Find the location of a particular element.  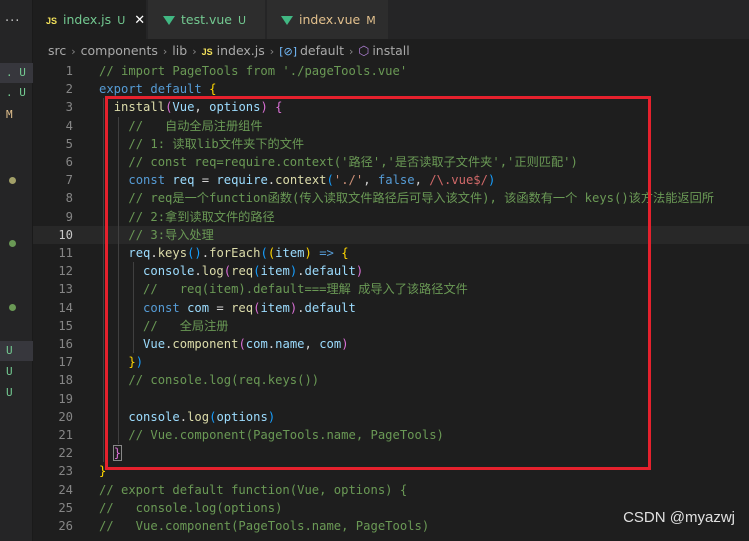

code-token: // 2:拿到读取文件的路径 is located at coordinates (201, 216).